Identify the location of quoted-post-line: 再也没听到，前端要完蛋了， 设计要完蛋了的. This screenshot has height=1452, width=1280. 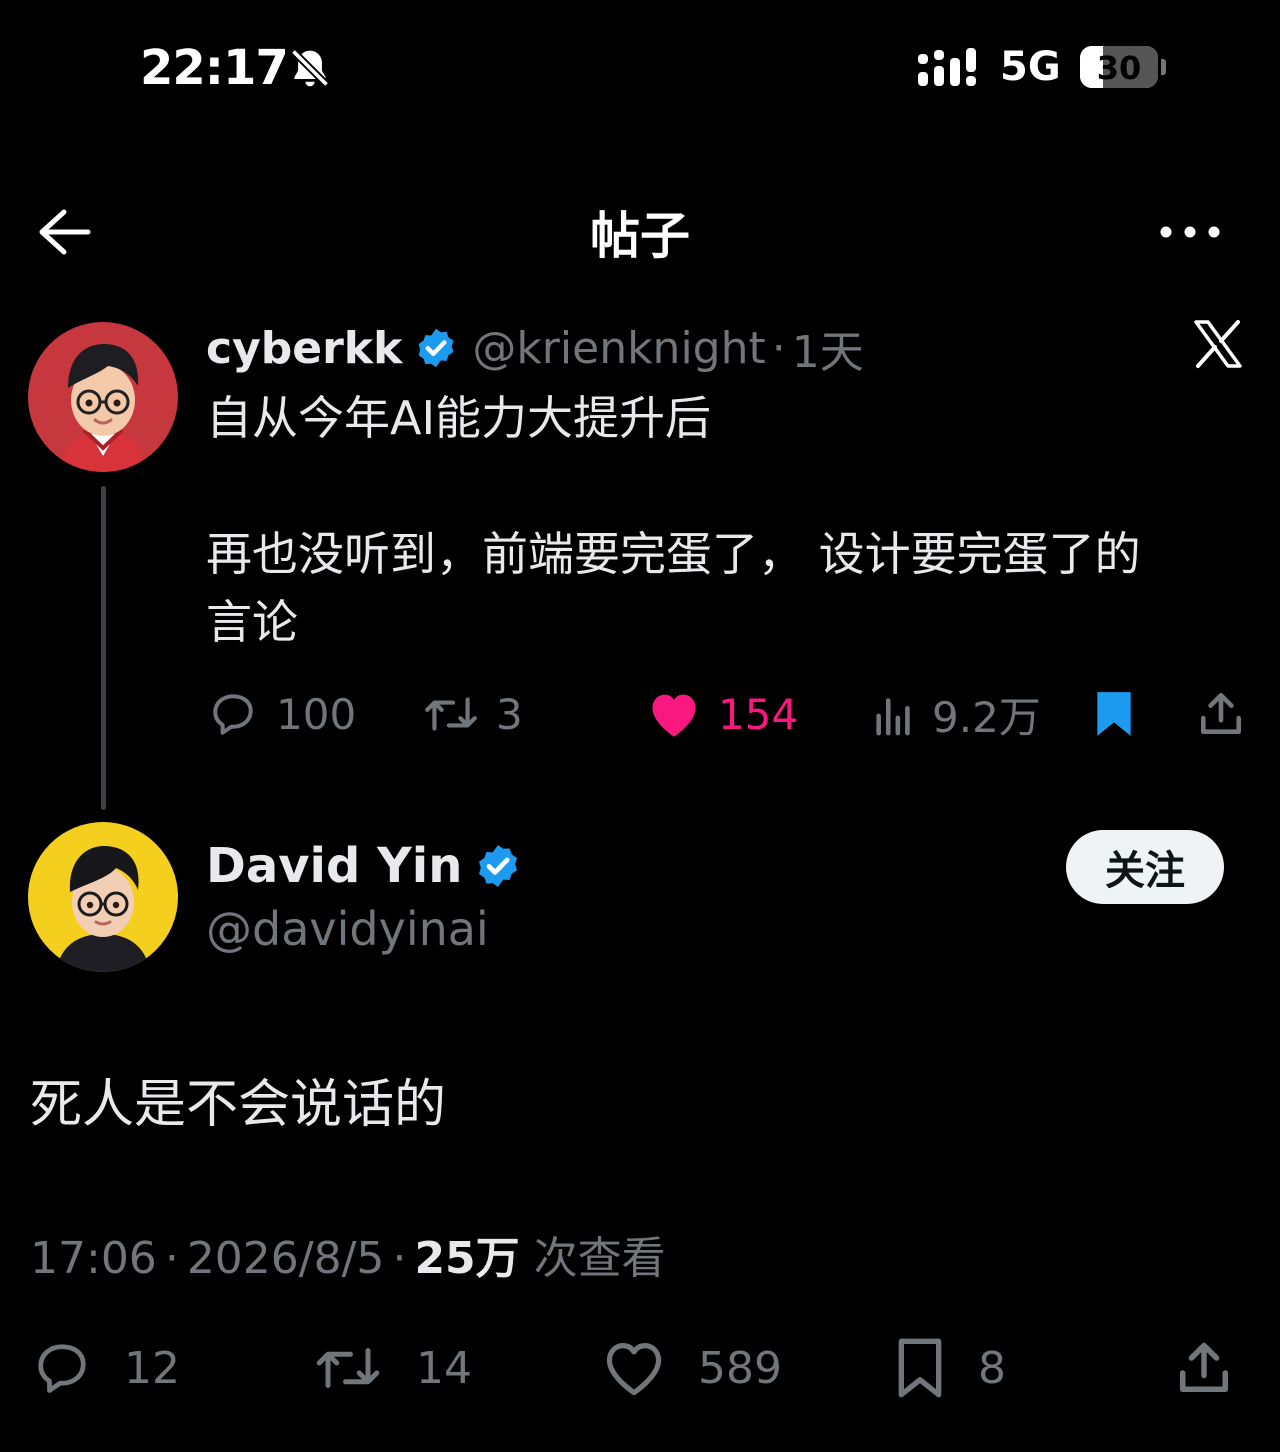
(673, 554).